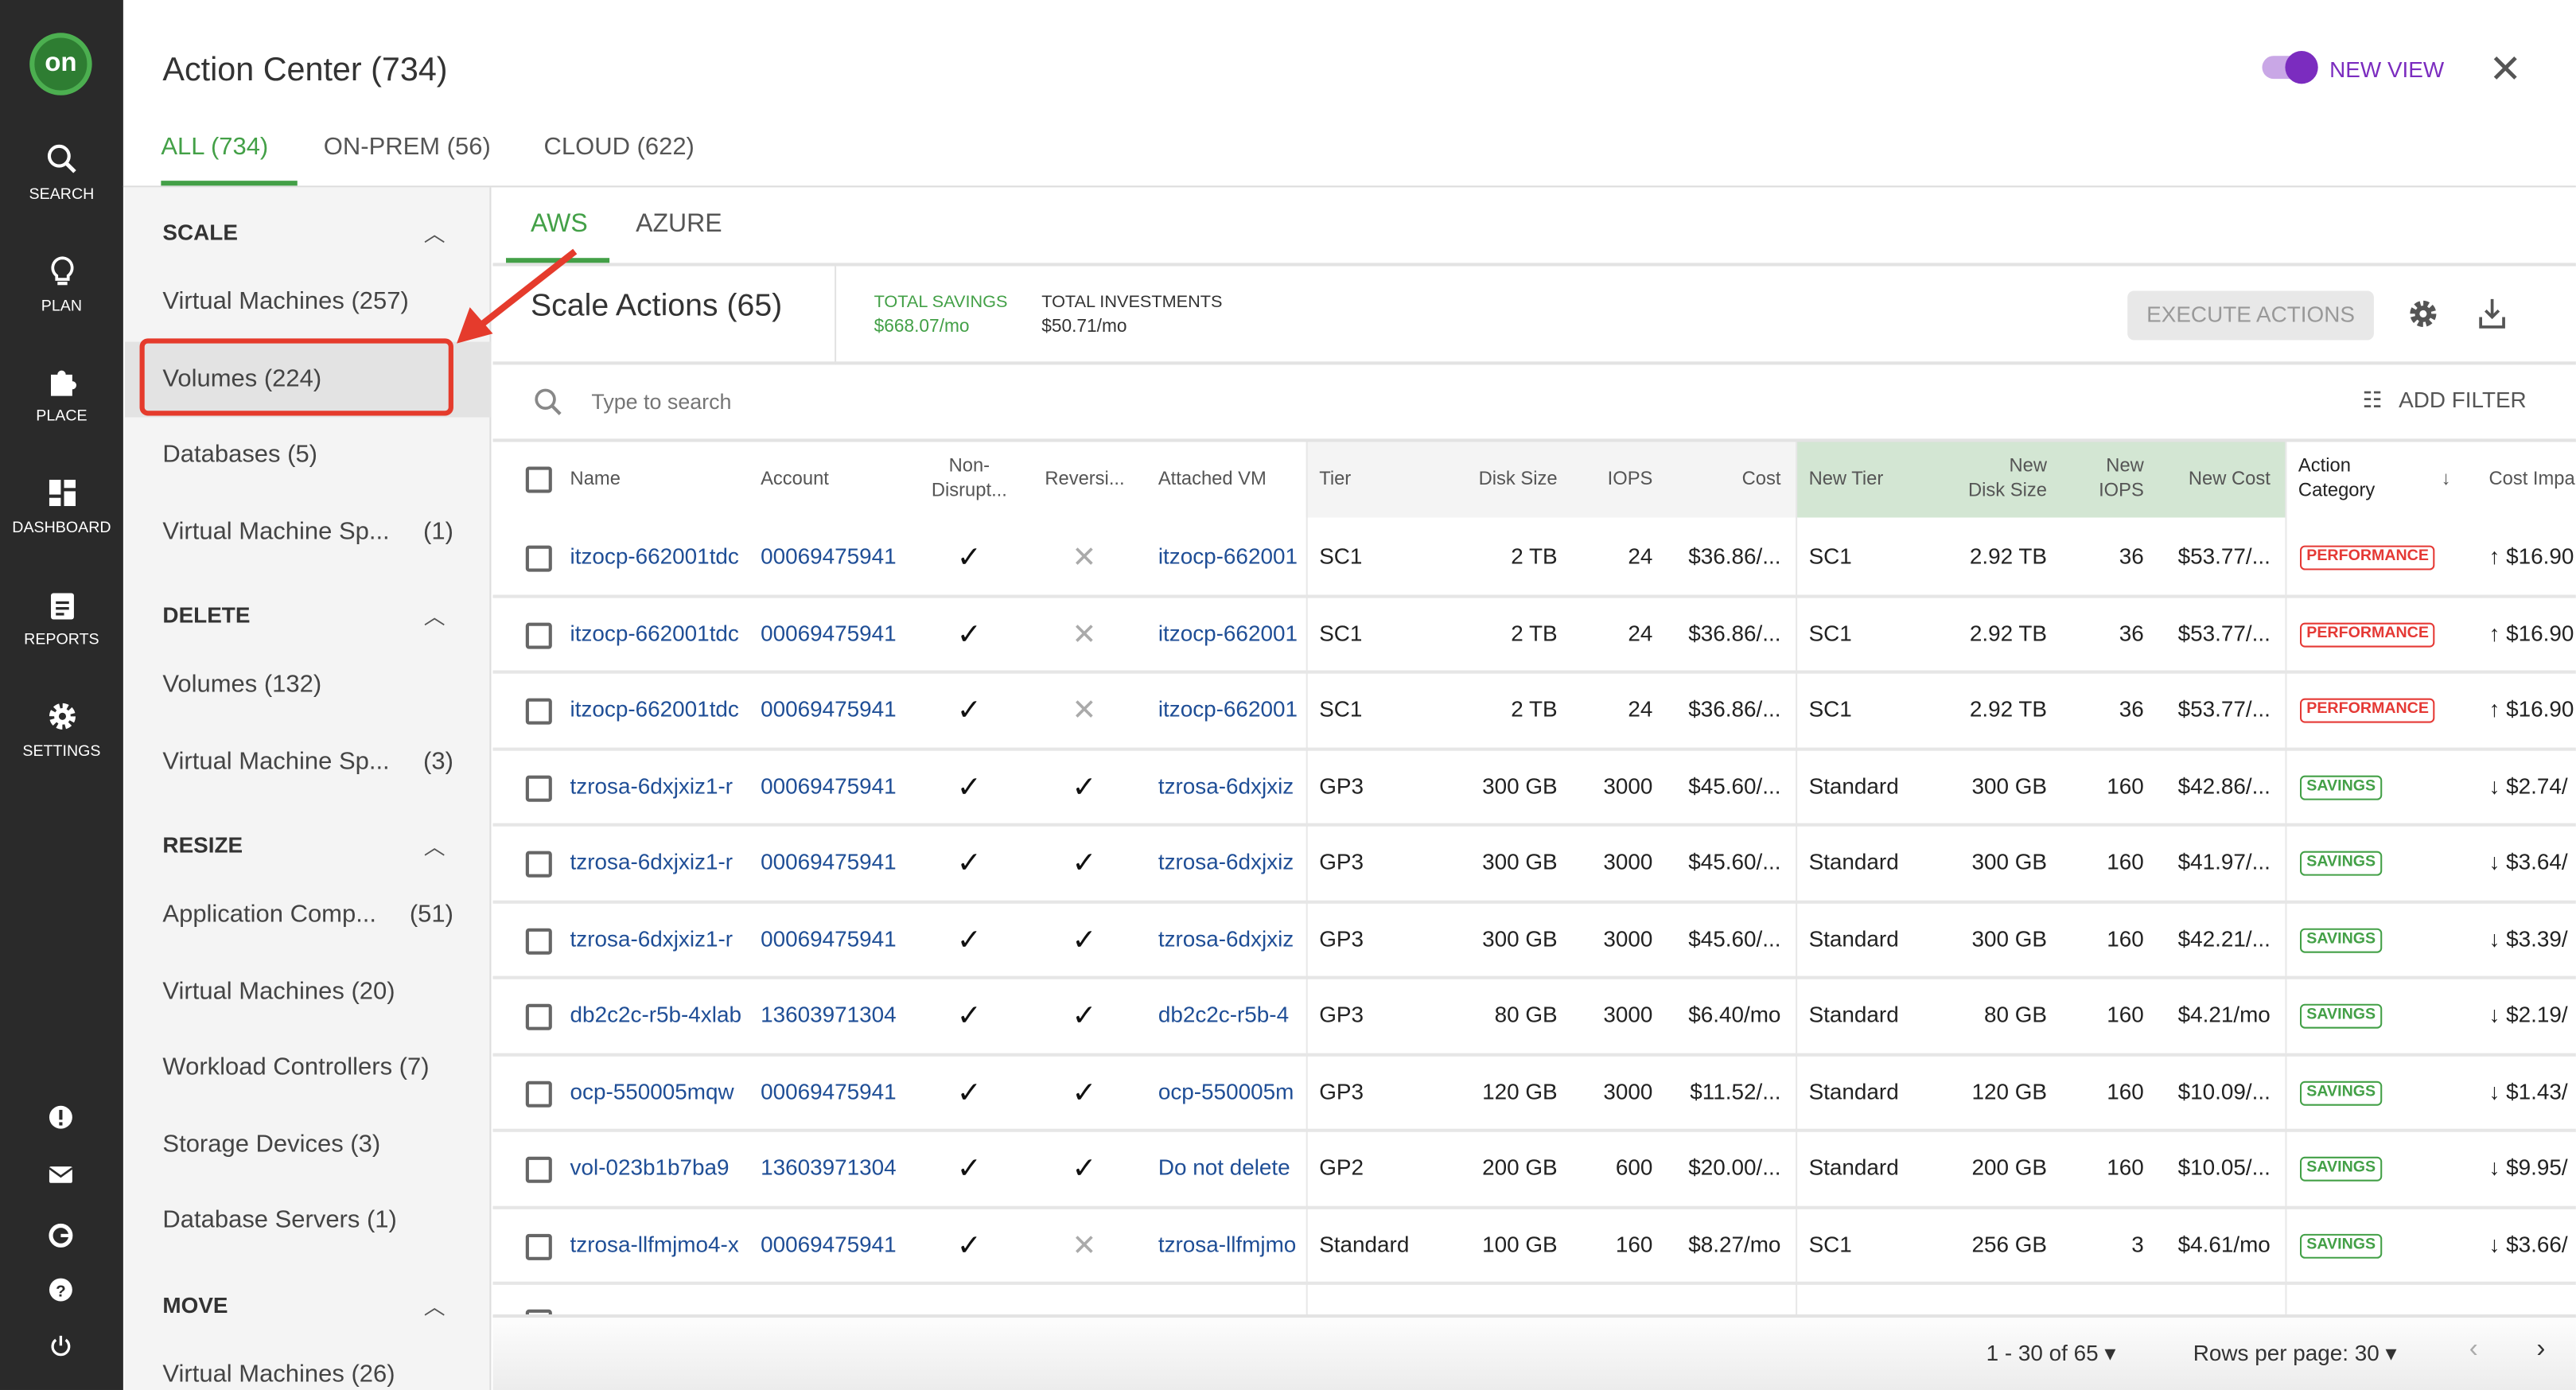  What do you see at coordinates (2356, 480) in the screenshot?
I see `column-header-category: Action Category` at bounding box center [2356, 480].